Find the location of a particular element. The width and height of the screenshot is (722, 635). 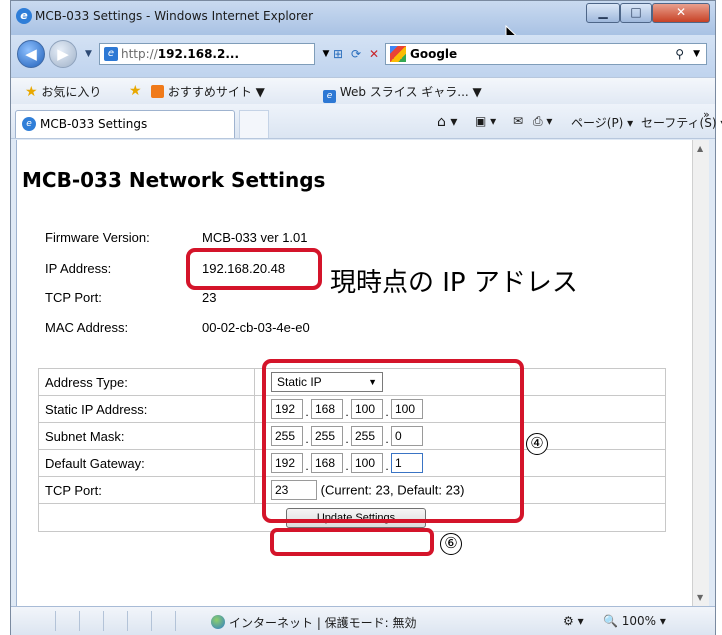

vertical-scrollbar: ▲ ▼ is located at coordinates (700, 373).